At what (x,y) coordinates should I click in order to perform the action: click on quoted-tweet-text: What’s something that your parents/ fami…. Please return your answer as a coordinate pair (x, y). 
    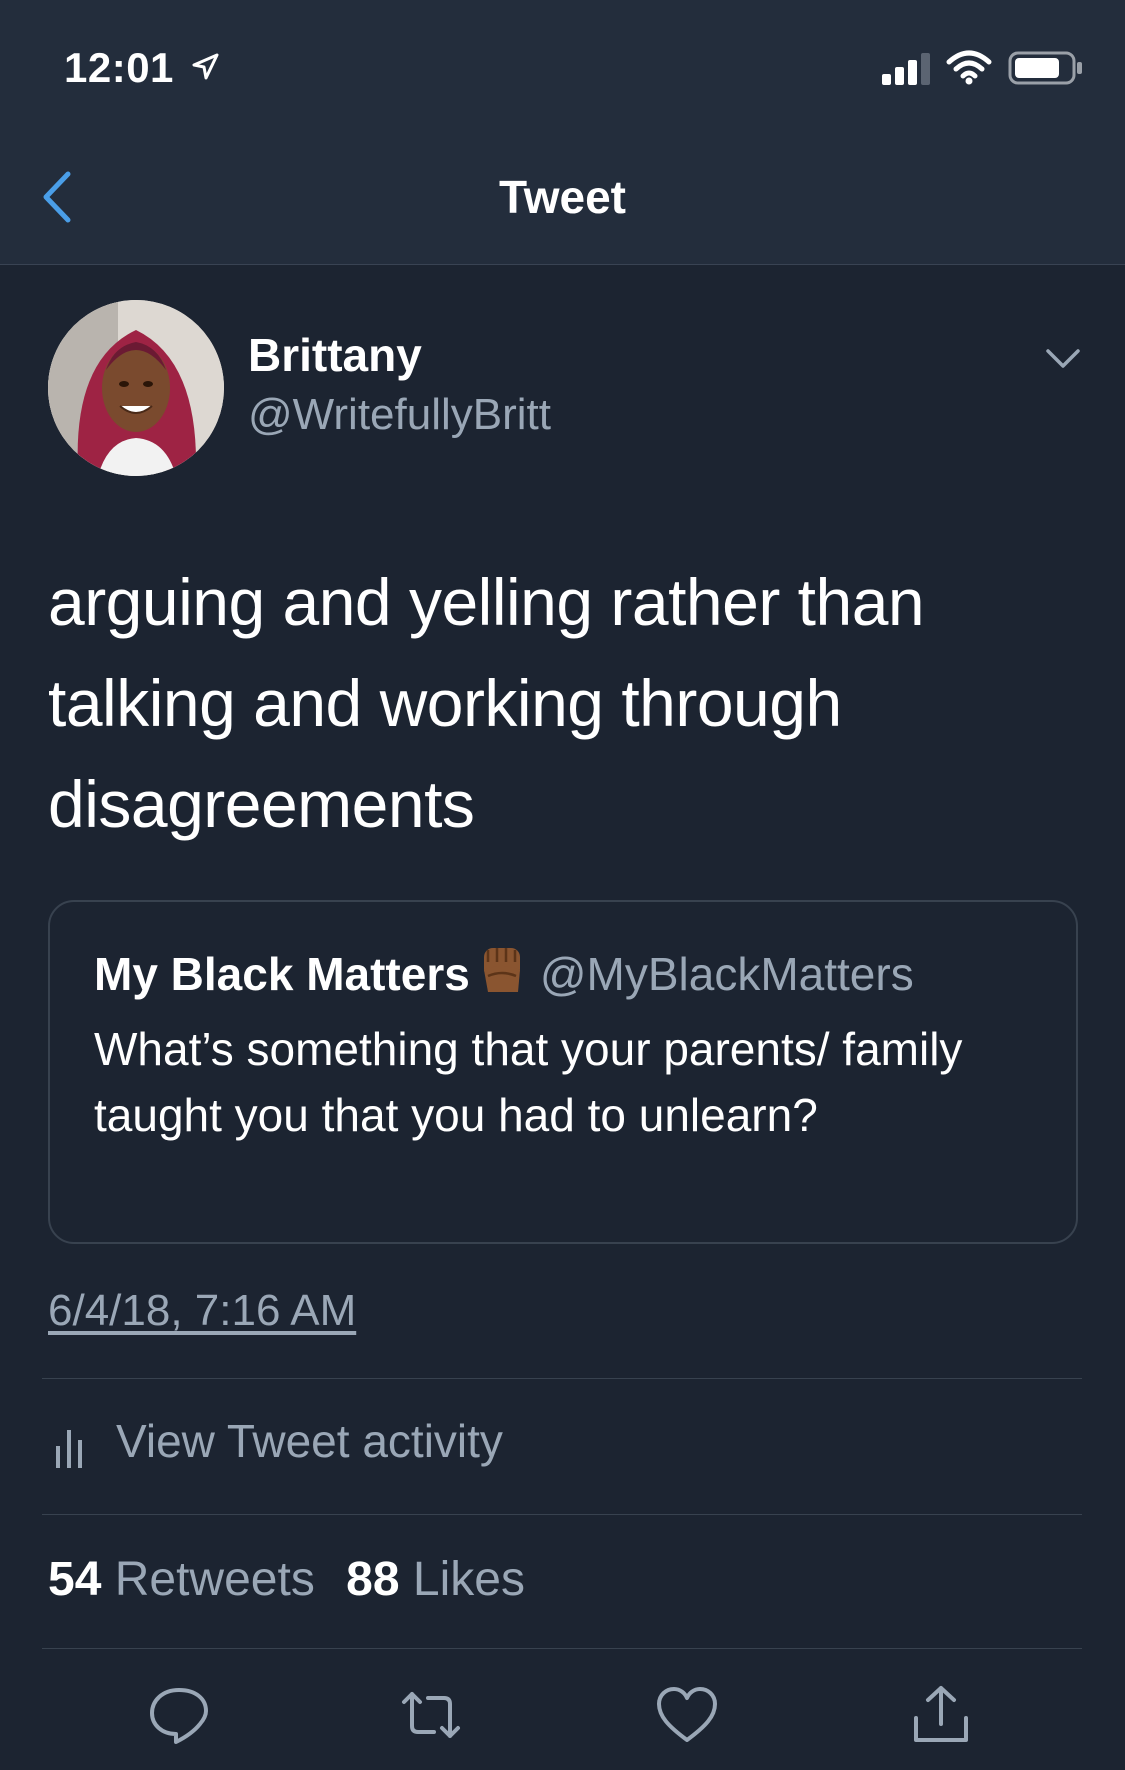
    Looking at the image, I should click on (528, 1082).